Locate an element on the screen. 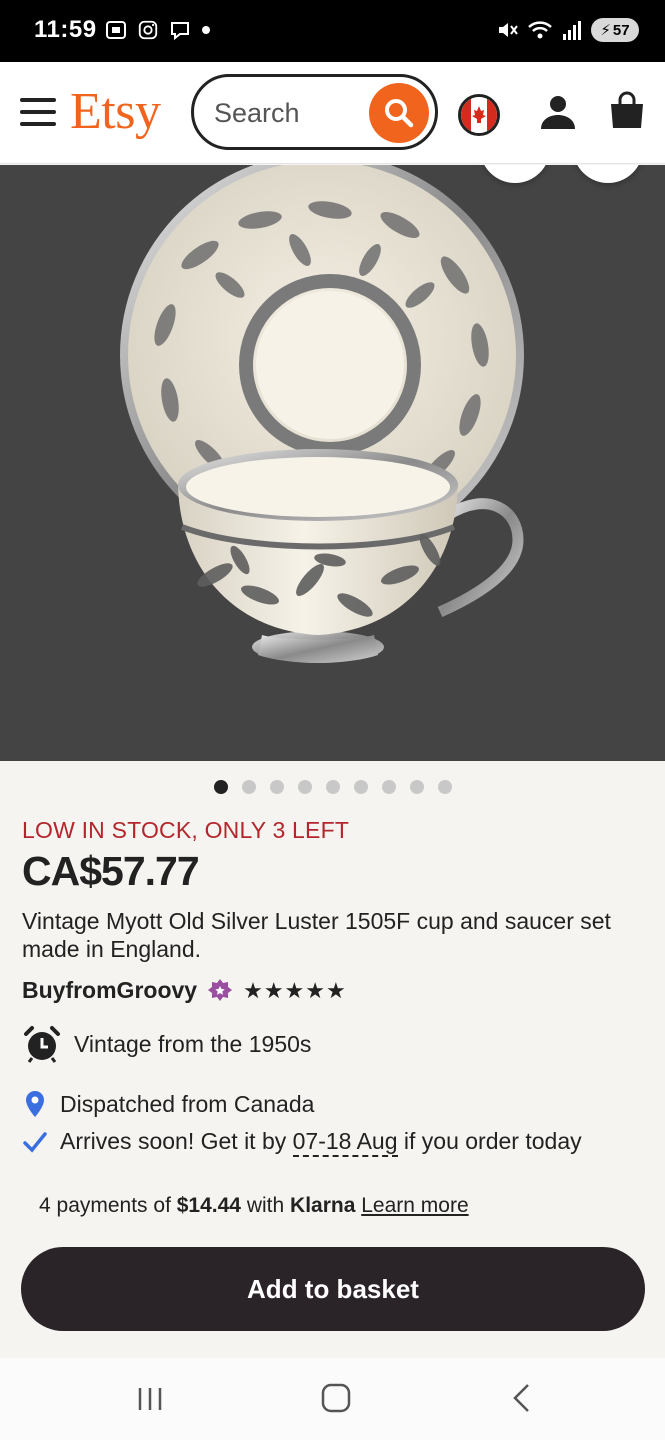 This screenshot has height=1440, width=665. signal-icon is located at coordinates (572, 30).